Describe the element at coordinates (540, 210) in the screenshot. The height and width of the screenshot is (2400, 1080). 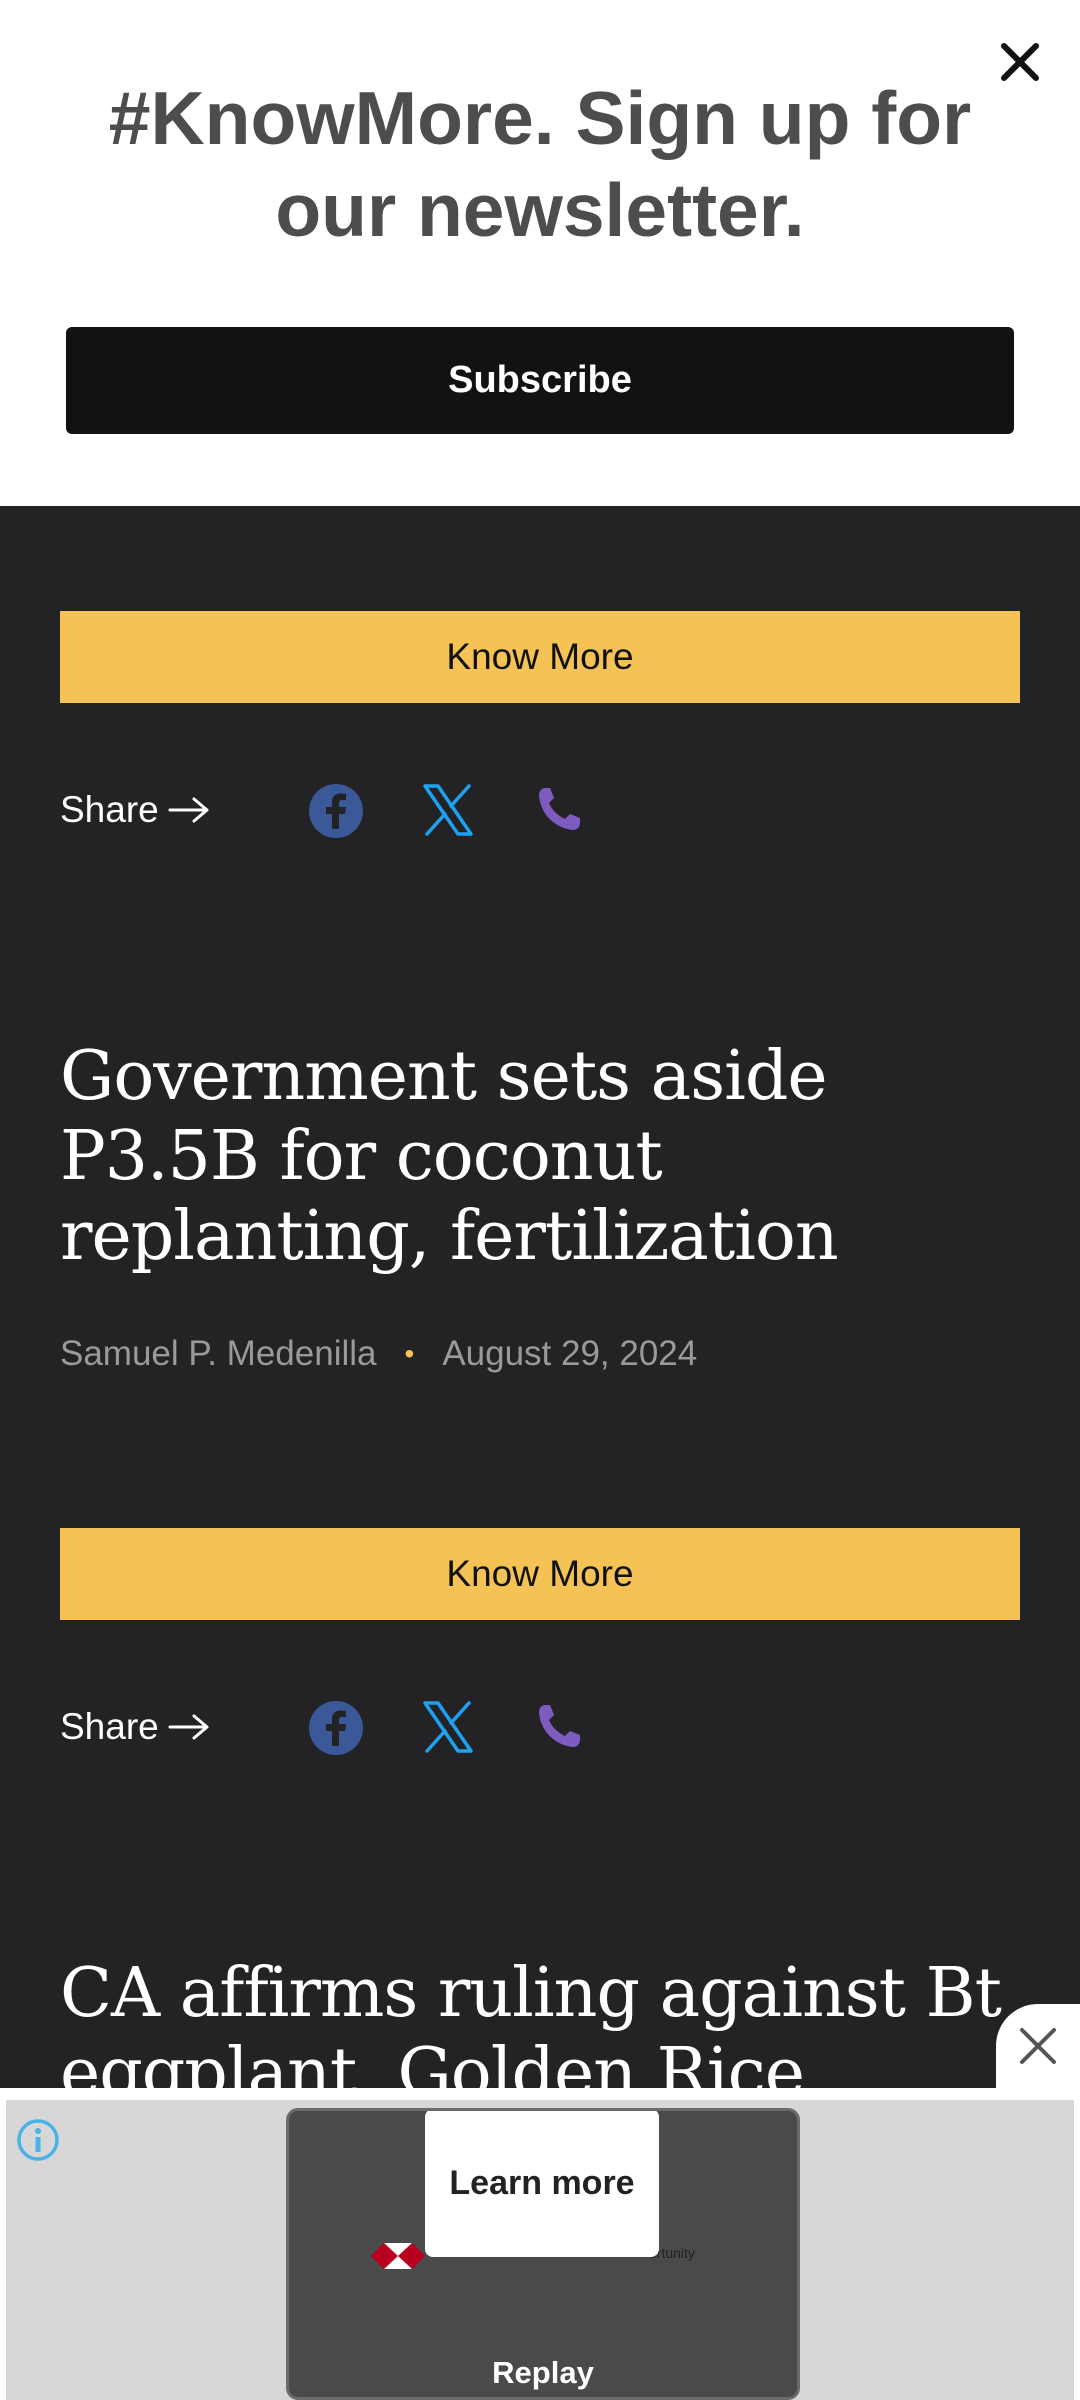
I see `newsletter-title-line2: our newsletter.` at that location.